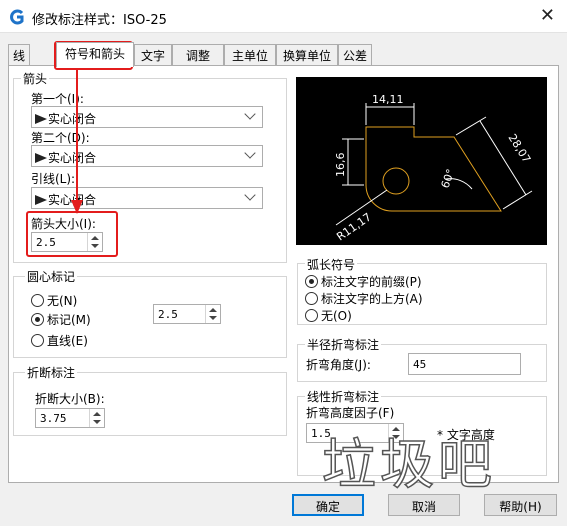  What do you see at coordinates (331, 264) in the screenshot?
I see `arc-length-title: 弧长符号` at bounding box center [331, 264].